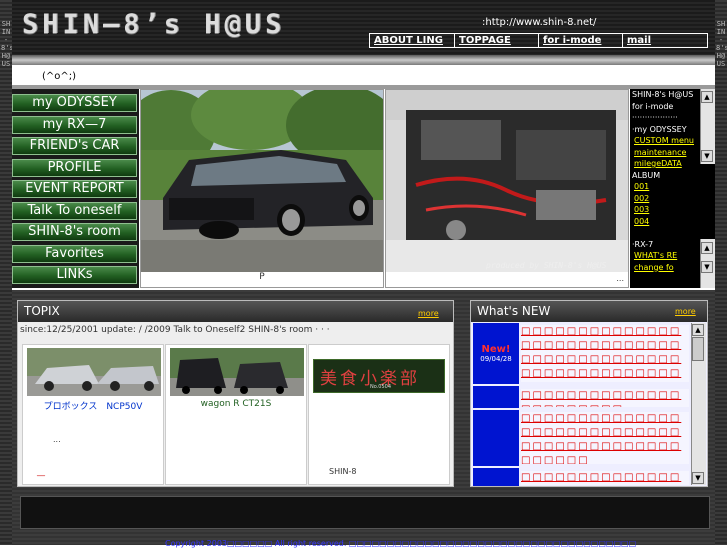 The height and width of the screenshot is (548, 727). What do you see at coordinates (235, 311) in the screenshot?
I see `panel-title: TOPIX` at bounding box center [235, 311].